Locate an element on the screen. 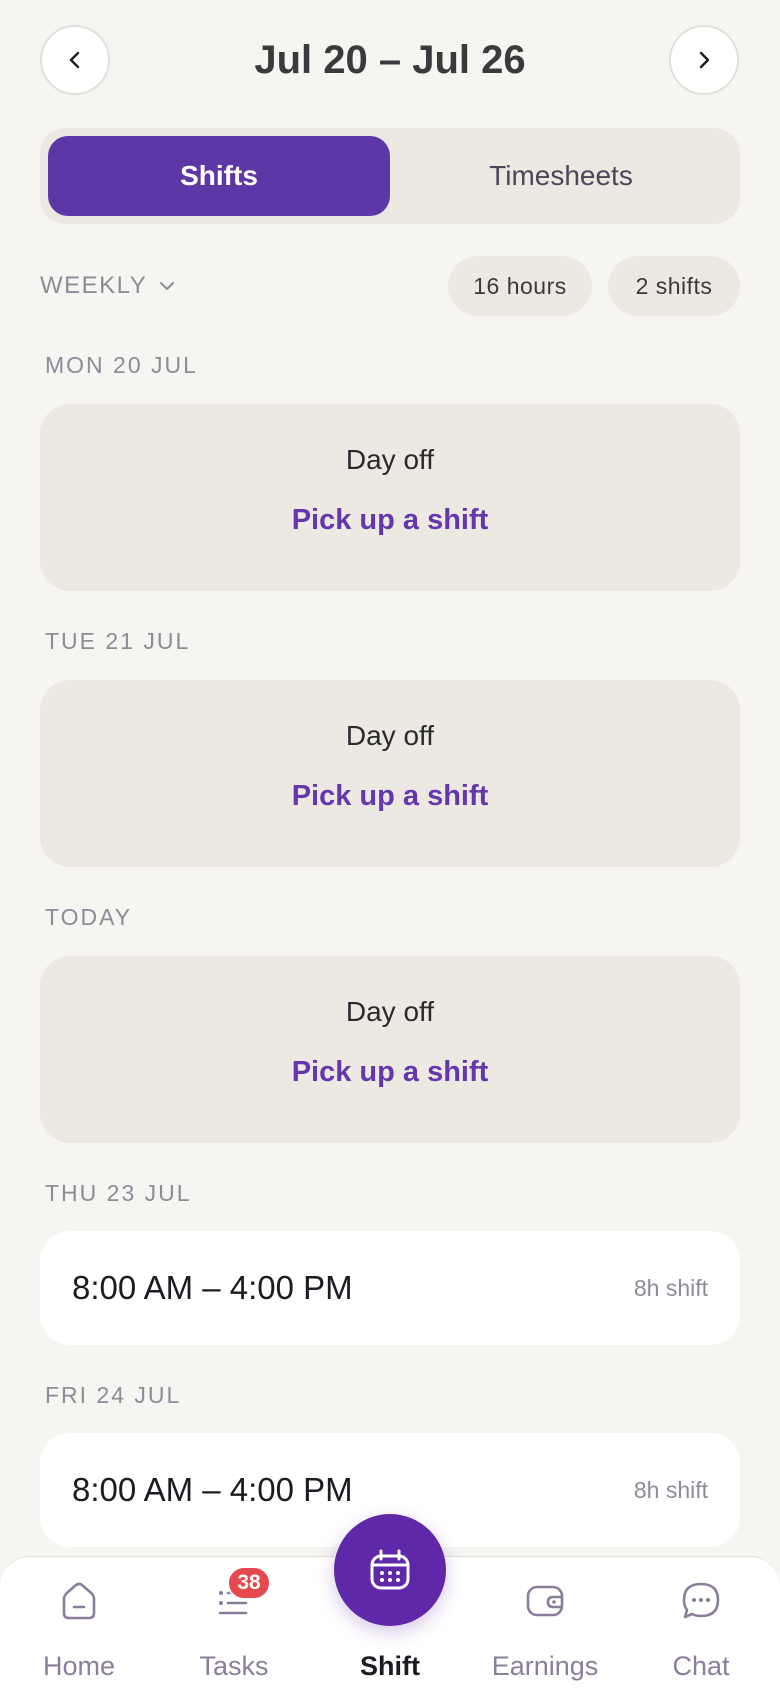 This screenshot has width=780, height=1688. nav-tasks-label: Tasks is located at coordinates (234, 1666).